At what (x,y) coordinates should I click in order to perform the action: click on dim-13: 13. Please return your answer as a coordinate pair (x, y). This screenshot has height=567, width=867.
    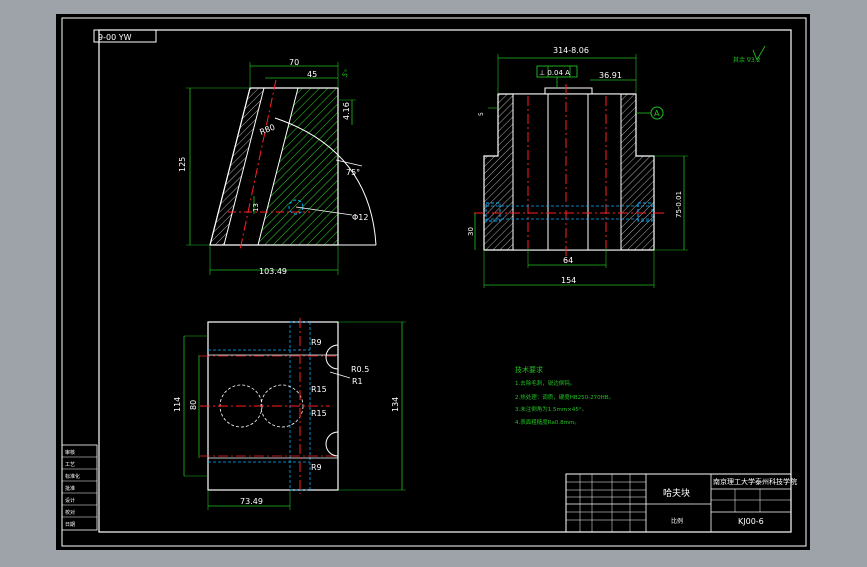
    Looking at the image, I should click on (256, 207).